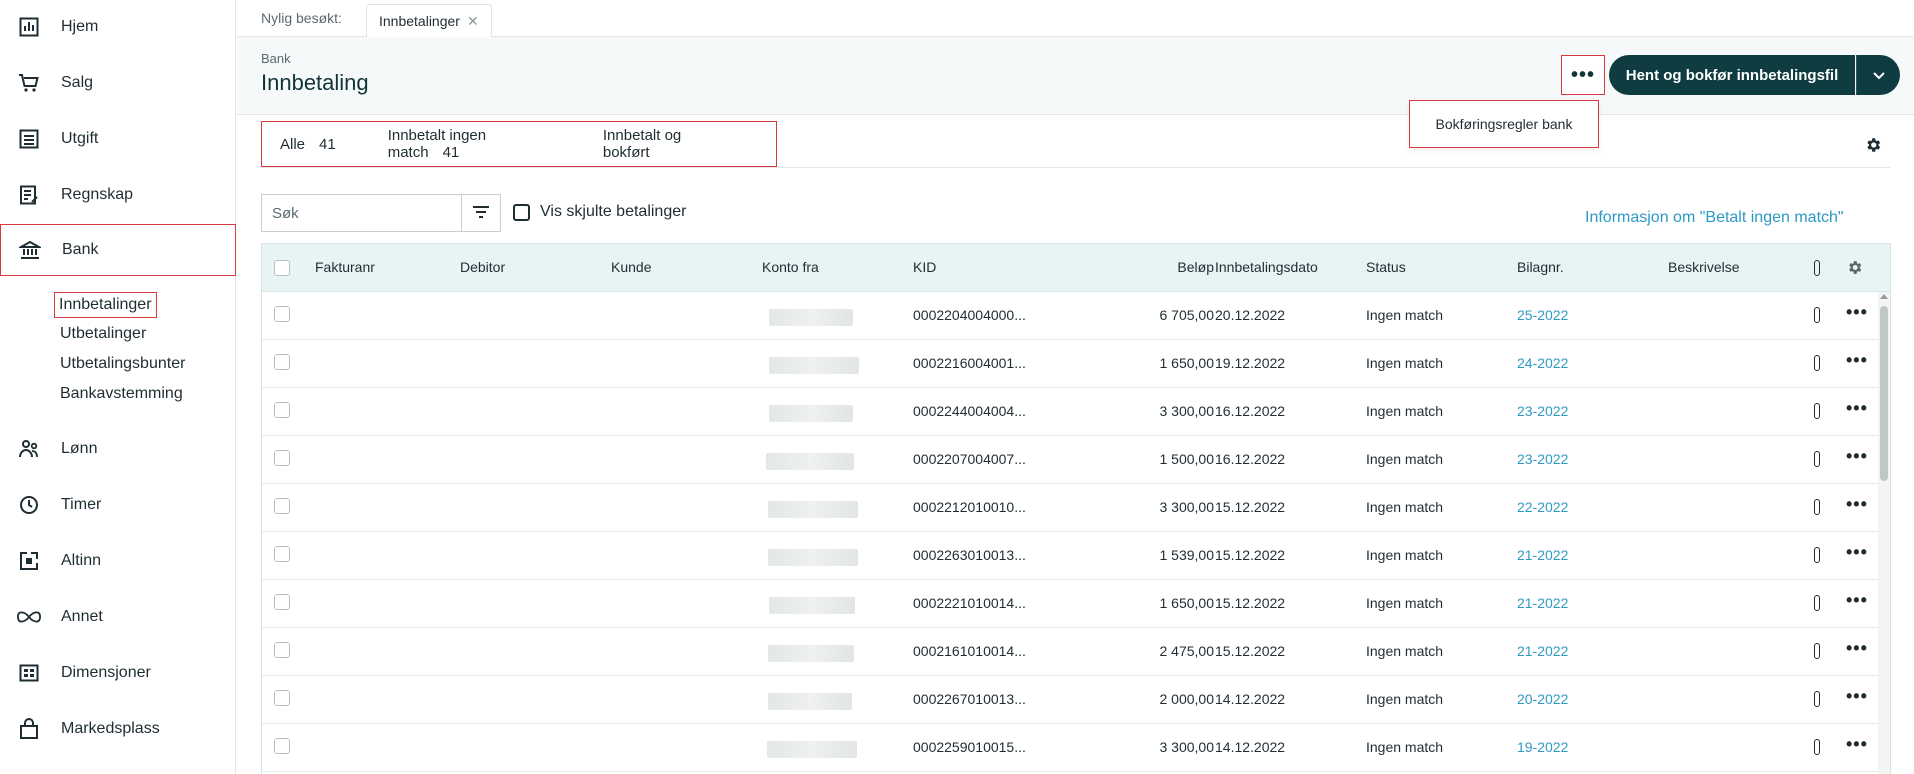 Image resolution: width=1914 pixels, height=774 pixels. What do you see at coordinates (345, 267) in the screenshot?
I see `col-fakturanr: Fakturanr` at bounding box center [345, 267].